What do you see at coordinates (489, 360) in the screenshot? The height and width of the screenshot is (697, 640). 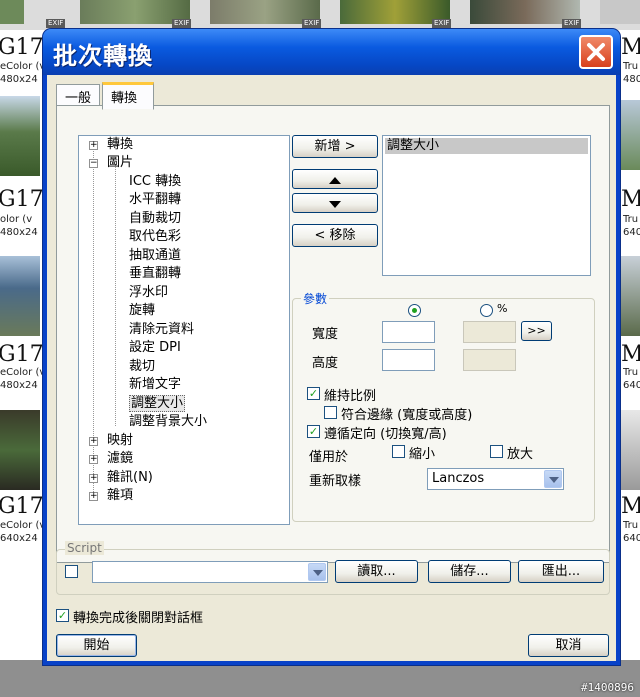 I see `height-percent-input` at bounding box center [489, 360].